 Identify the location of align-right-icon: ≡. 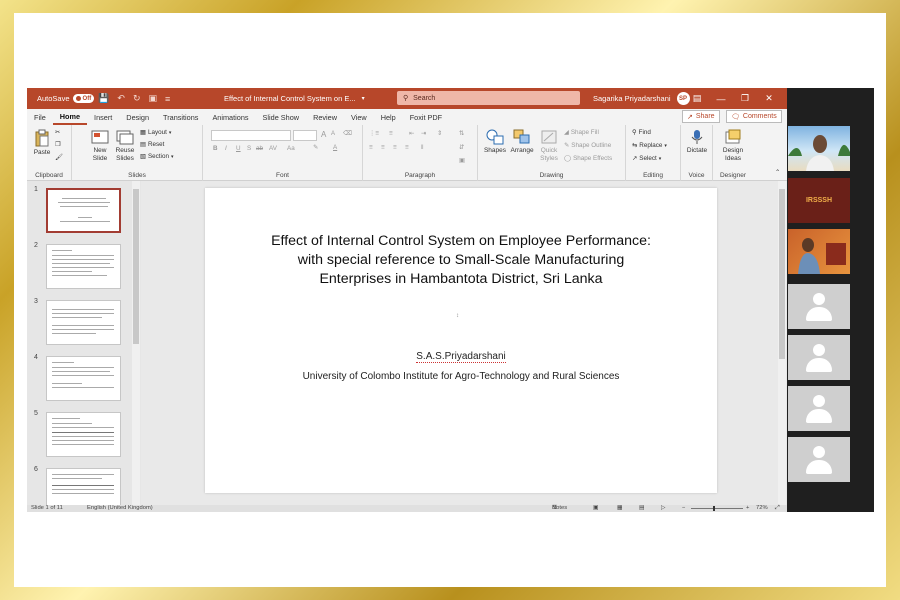
(395, 147).